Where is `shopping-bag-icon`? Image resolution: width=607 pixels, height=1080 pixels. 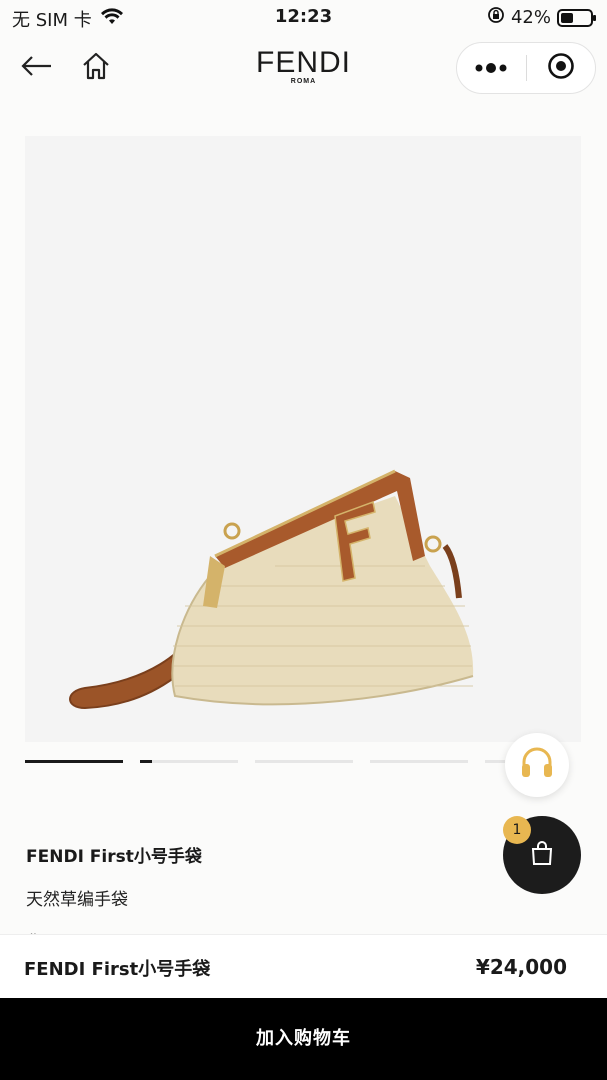
shopping-bag-icon is located at coordinates (542, 855).